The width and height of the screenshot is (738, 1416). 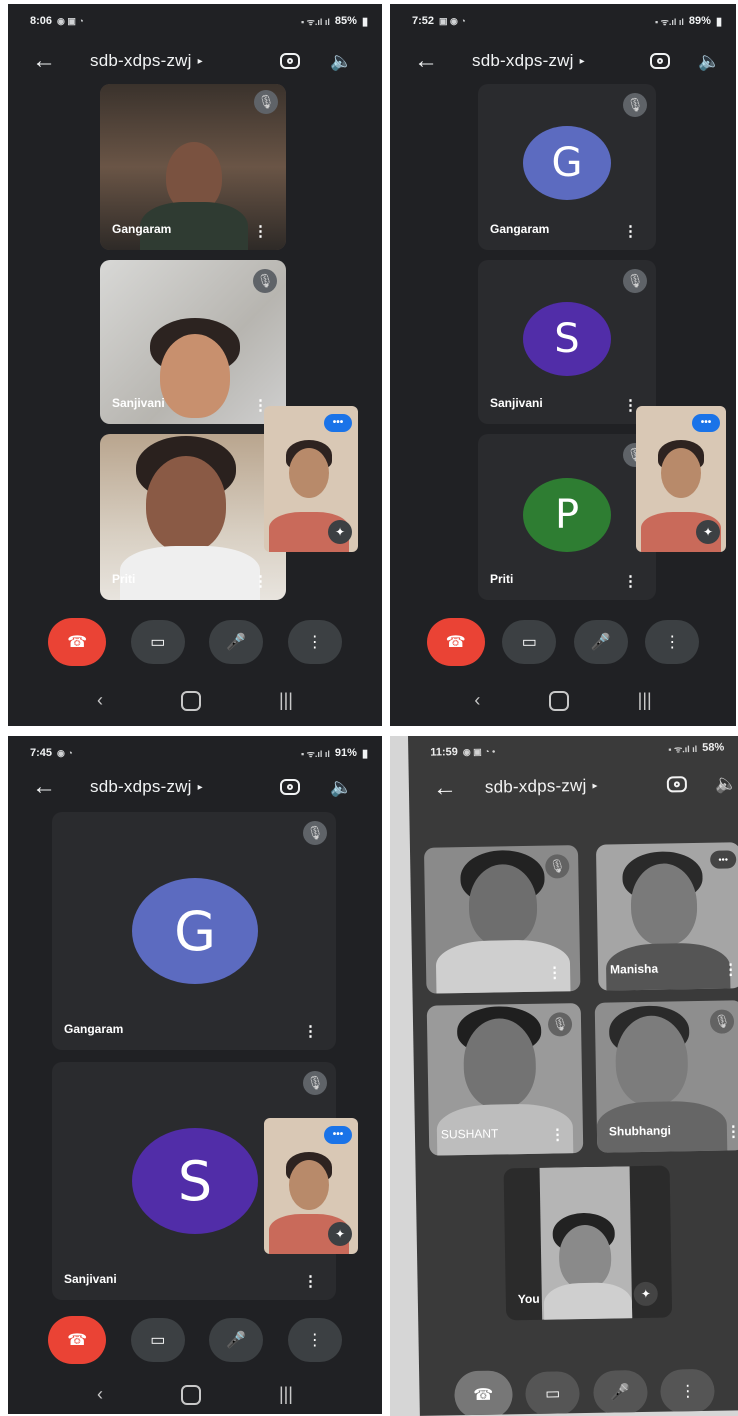 I want to click on battery-level: 91%, so click(x=345, y=753).